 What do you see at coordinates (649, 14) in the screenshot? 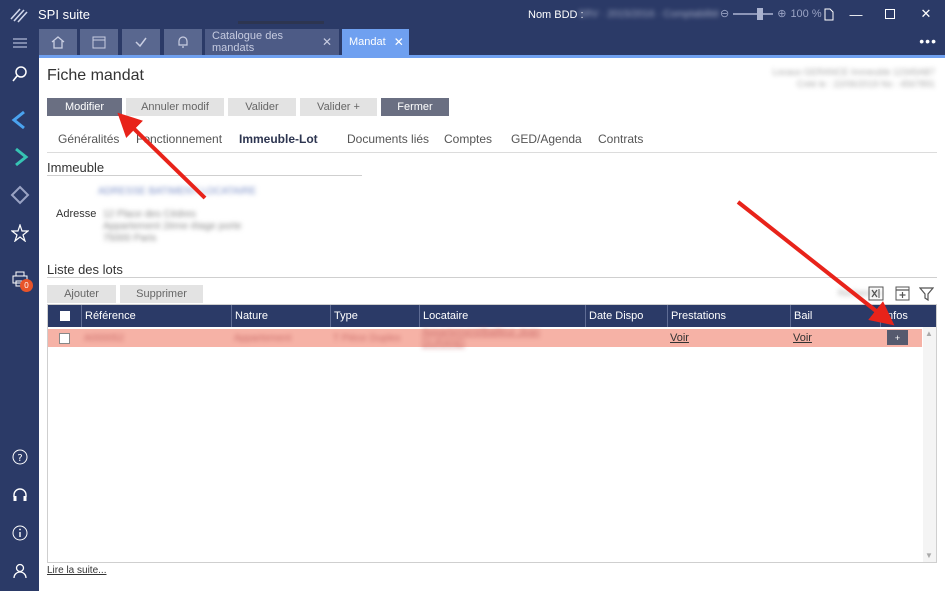
I see `db-value: SRV · 2015/2016 · Comptabilité` at bounding box center [649, 14].